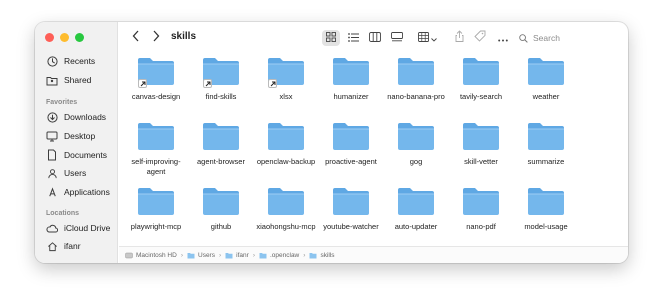 Image resolution: width=660 pixels, height=305 pixels. I want to click on sidebar-item-label: Recents, so click(80, 61).